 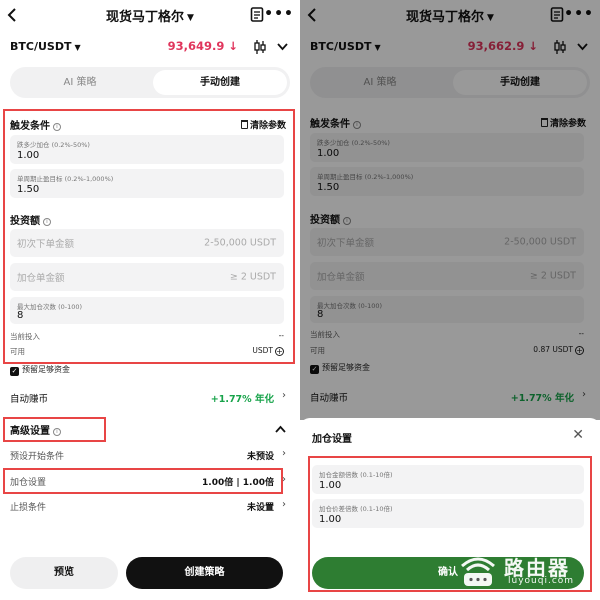 What do you see at coordinates (64, 573) in the screenshot?
I see `preview-button: 预览` at bounding box center [64, 573].